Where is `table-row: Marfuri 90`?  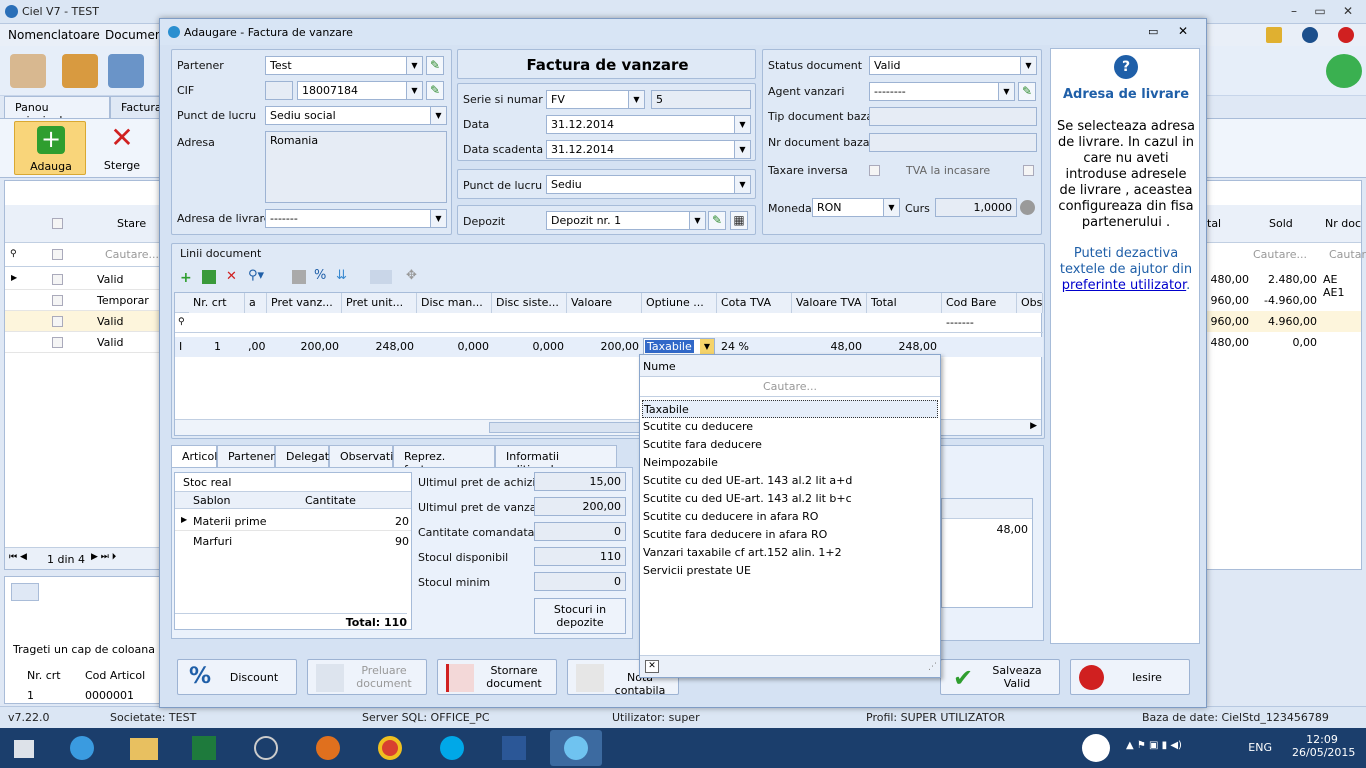
table-row: Marfuri 90 is located at coordinates (293, 541).